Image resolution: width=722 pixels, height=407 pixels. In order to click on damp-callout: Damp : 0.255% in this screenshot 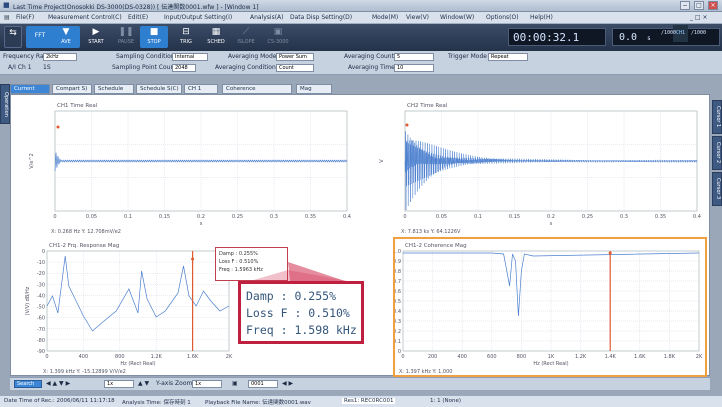, I will do `click(291, 296)`.